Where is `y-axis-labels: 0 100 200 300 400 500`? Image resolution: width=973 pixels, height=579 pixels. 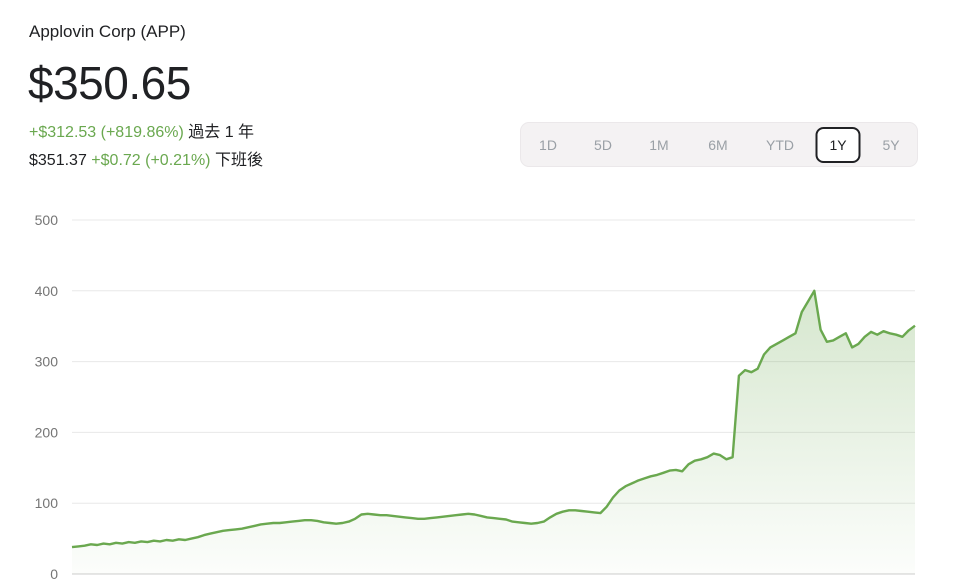
y-axis-labels: 0 100 200 300 400 500 is located at coordinates (47, 395).